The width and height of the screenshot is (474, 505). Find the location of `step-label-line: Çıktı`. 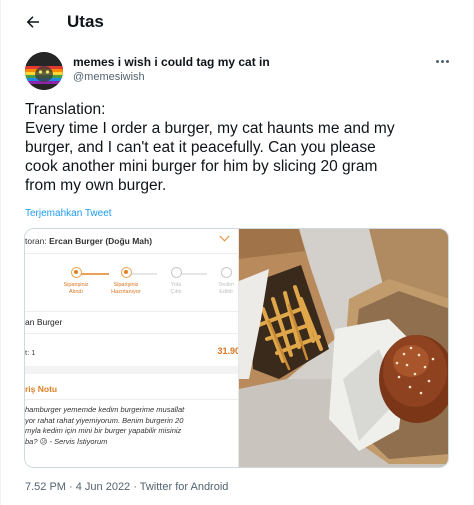

step-label-line: Çıktı is located at coordinates (176, 292).